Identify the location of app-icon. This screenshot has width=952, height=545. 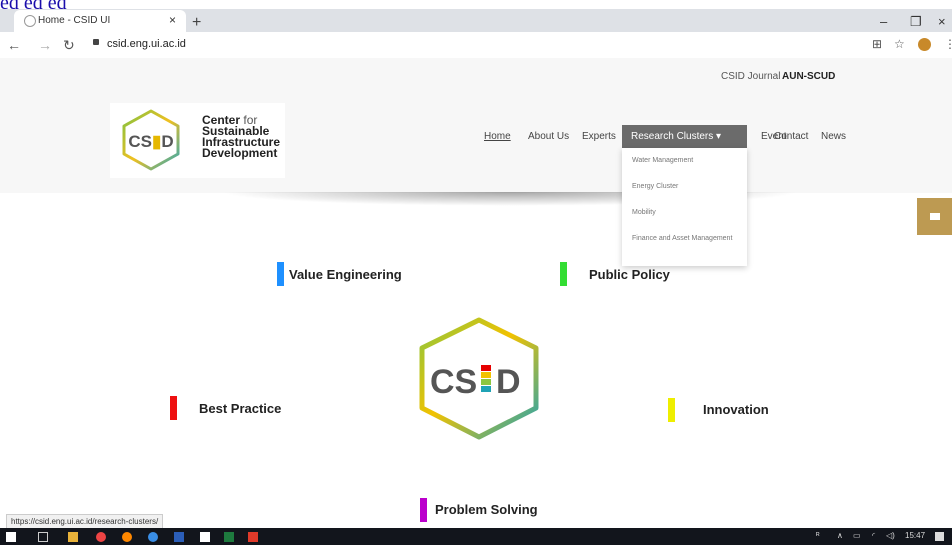
(205, 537).